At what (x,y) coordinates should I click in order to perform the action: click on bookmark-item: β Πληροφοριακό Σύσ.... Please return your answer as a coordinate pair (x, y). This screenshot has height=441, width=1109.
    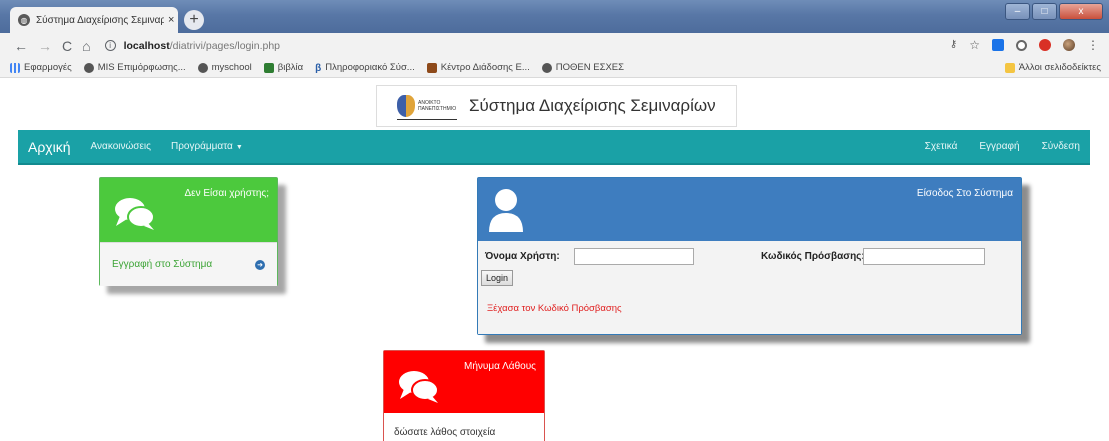
    Looking at the image, I should click on (365, 68).